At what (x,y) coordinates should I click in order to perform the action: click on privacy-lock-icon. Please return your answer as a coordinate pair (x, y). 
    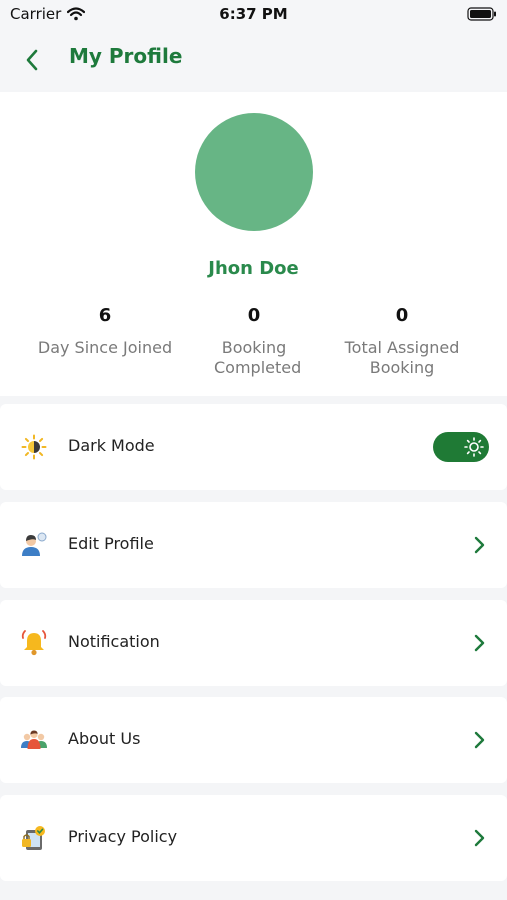
    Looking at the image, I should click on (34, 838).